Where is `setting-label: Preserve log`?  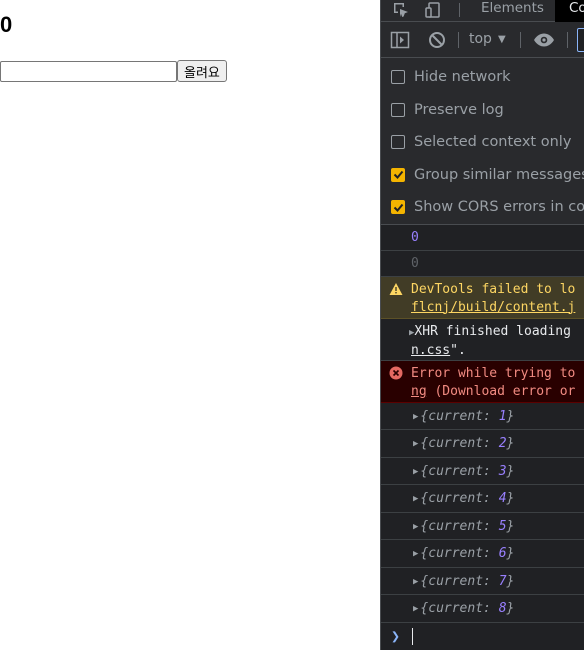
setting-label: Preserve log is located at coordinates (459, 109).